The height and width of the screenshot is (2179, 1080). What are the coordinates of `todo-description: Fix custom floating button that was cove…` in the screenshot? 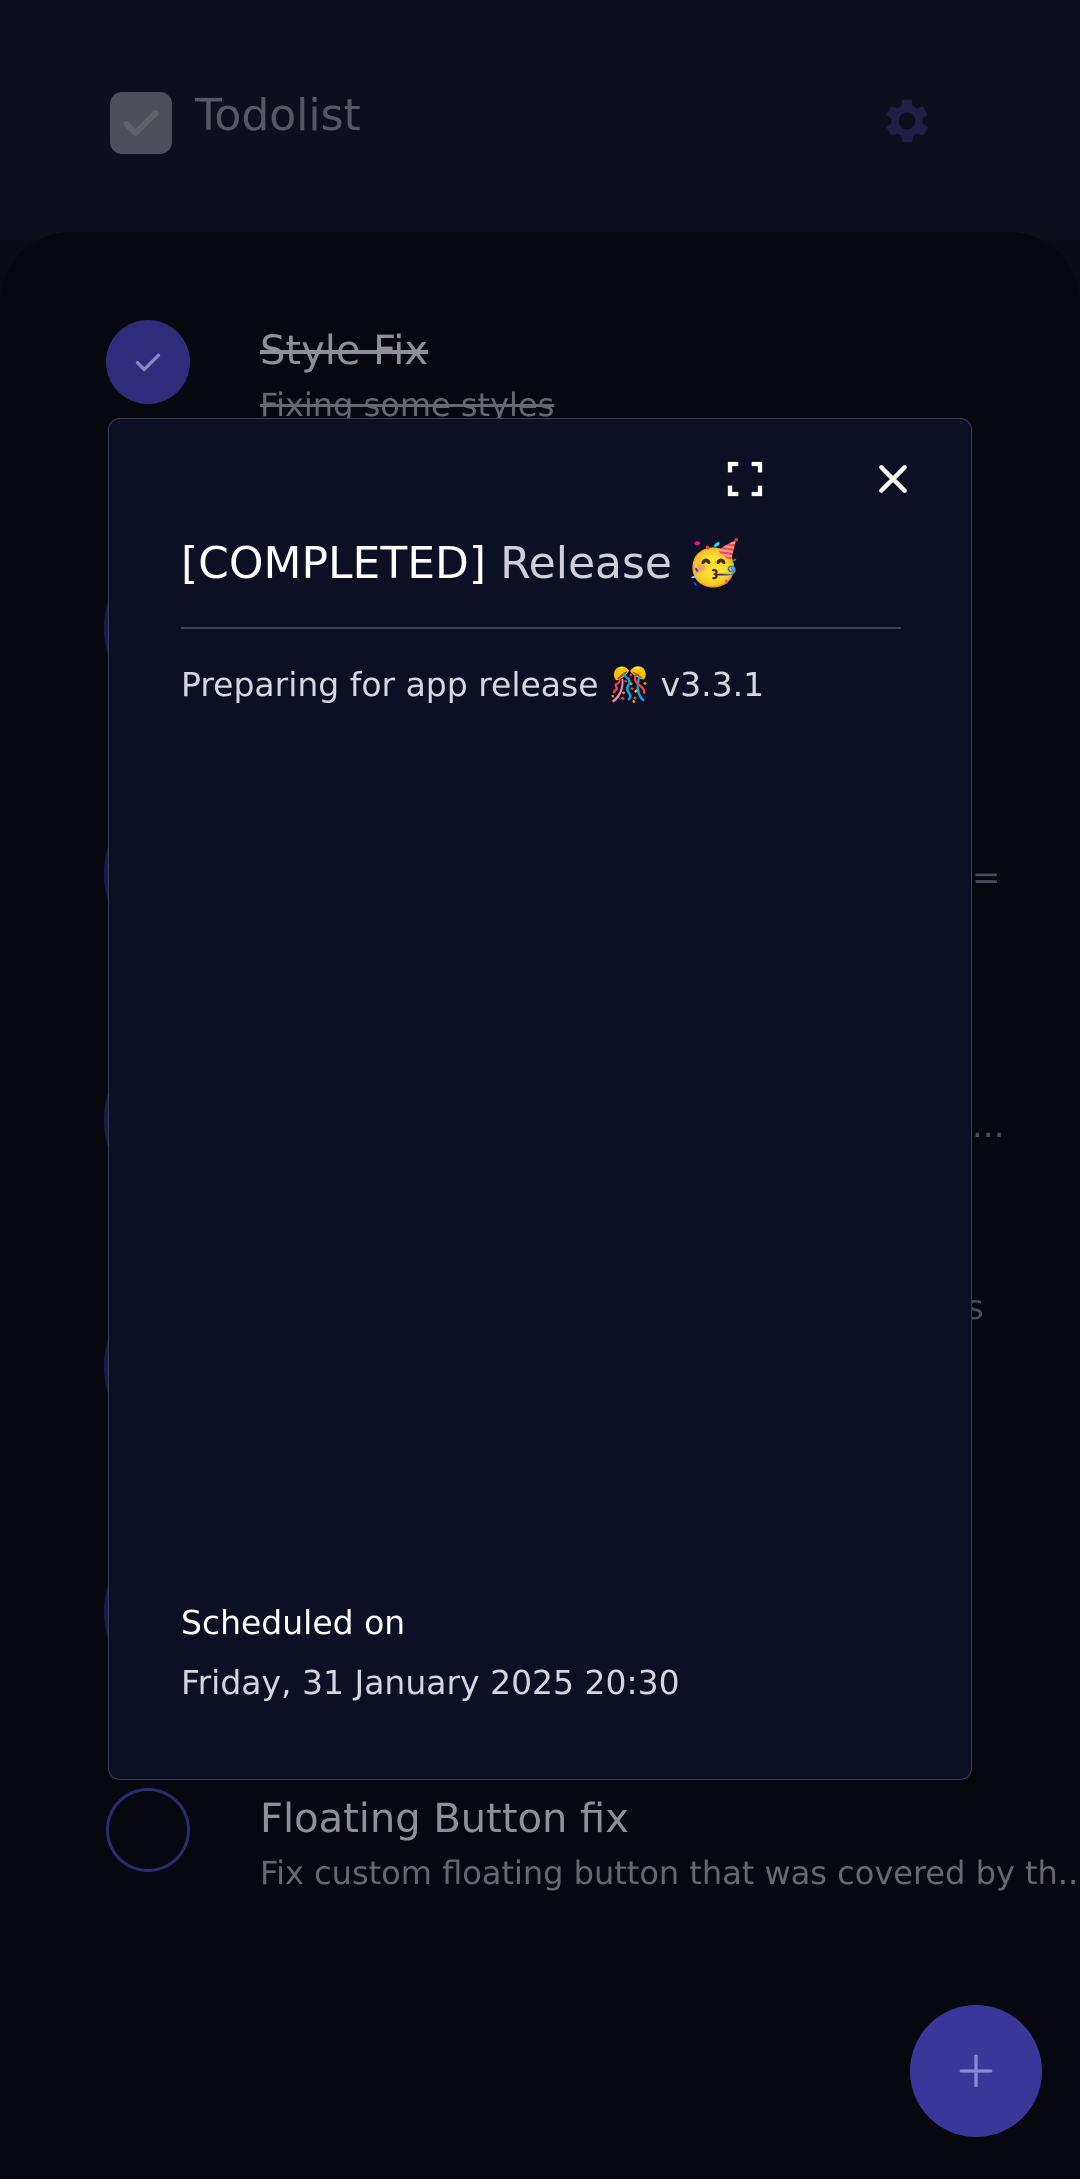 It's located at (670, 1873).